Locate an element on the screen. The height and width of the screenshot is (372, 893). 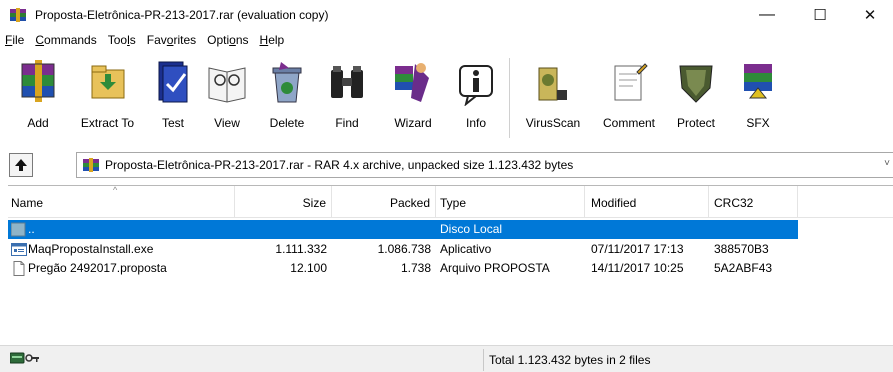
sfx-button: SFX is located at coordinates (758, 98).